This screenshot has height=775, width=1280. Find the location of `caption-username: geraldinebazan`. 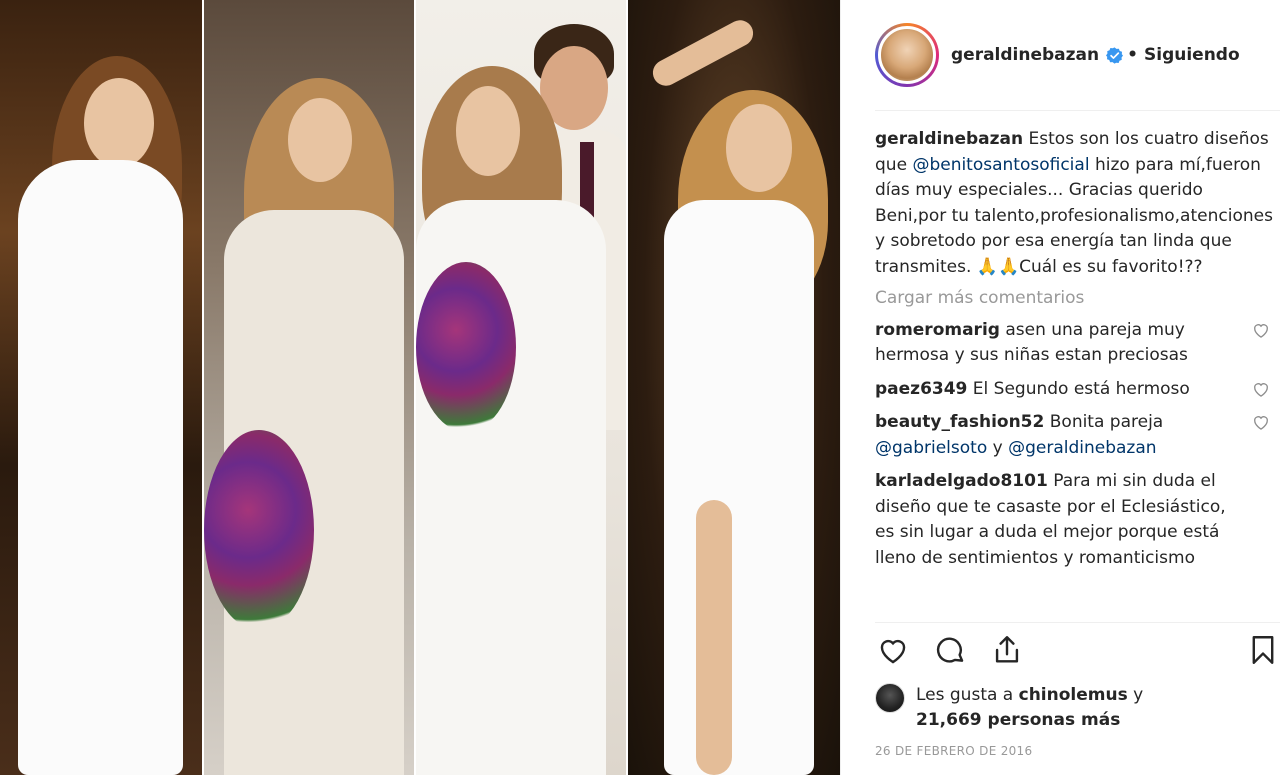

caption-username: geraldinebazan is located at coordinates (949, 139).